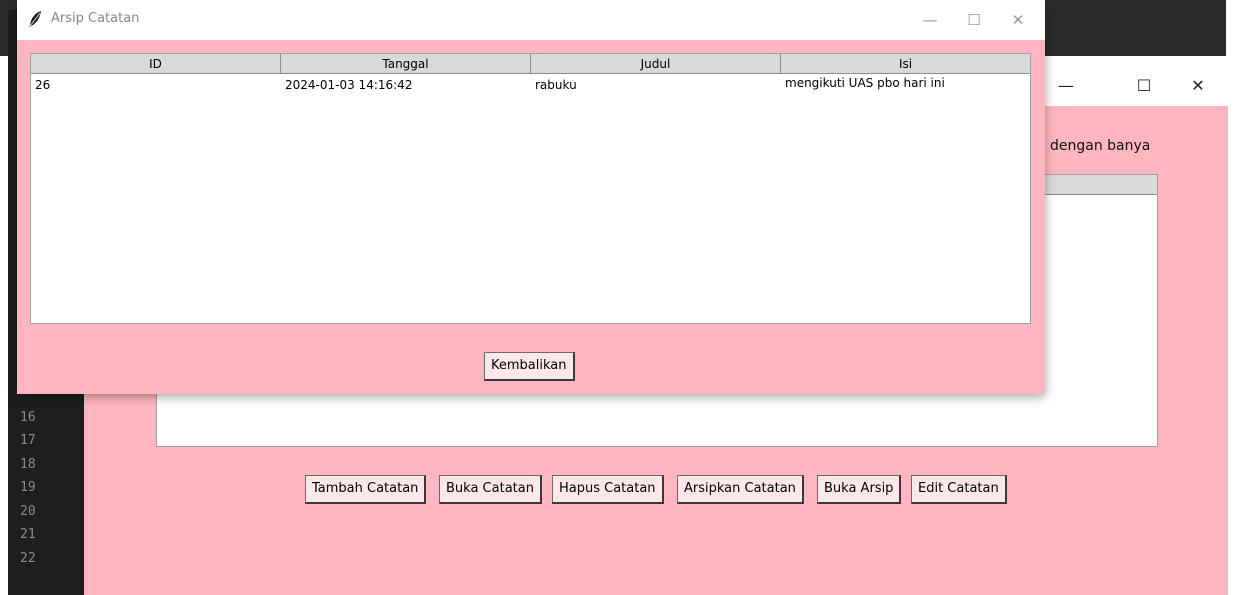 This screenshot has height=595, width=1234. Describe the element at coordinates (35, 19) in the screenshot. I see `feather-icon` at that location.